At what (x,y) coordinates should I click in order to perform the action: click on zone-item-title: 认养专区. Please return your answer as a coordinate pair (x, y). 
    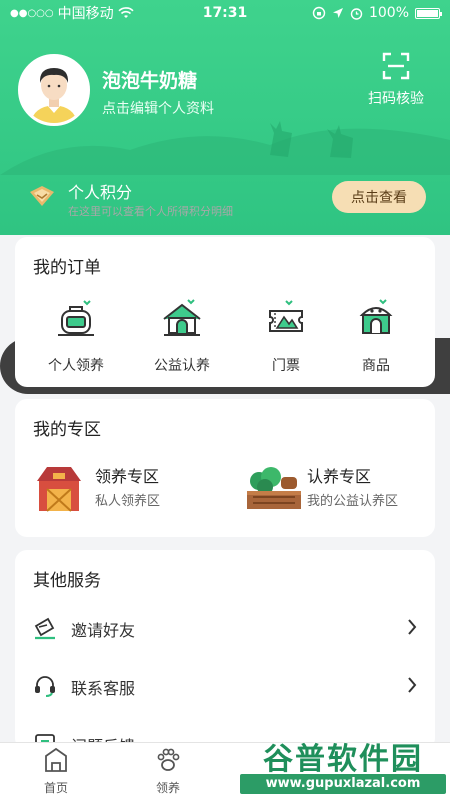
    Looking at the image, I should click on (339, 476).